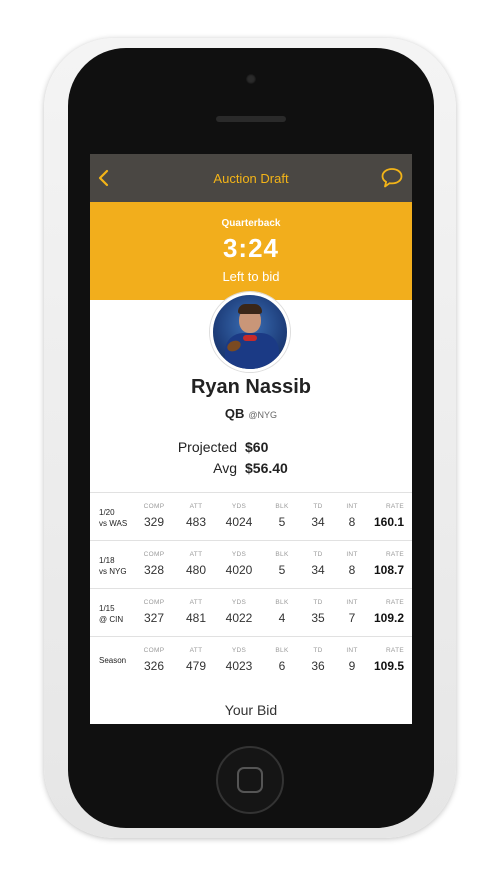 This screenshot has height=880, width=501. Describe the element at coordinates (251, 248) in the screenshot. I see `countdown-timer: 3:24` at that location.